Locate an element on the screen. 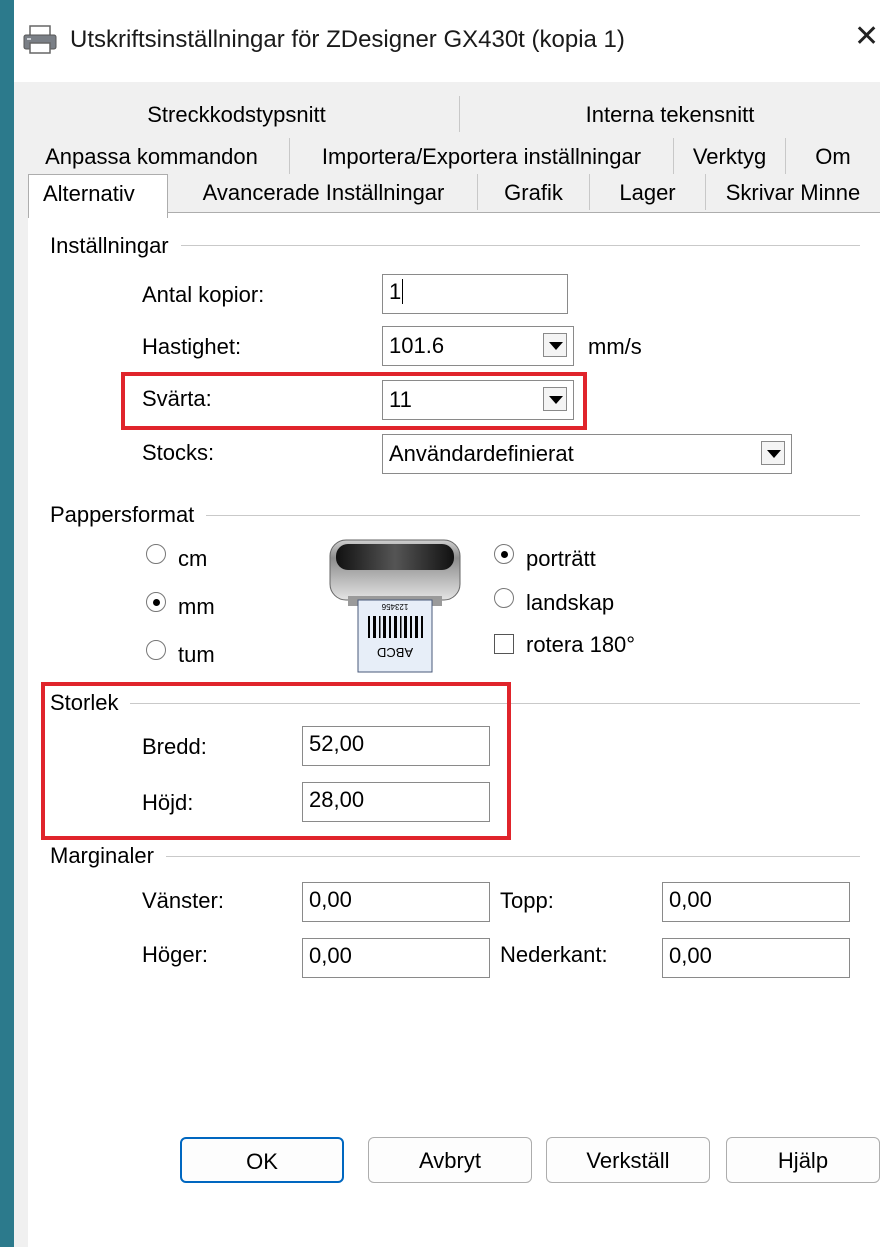 Image resolution: width=880 pixels, height=1247 pixels. tab-row-1: Streckkodstypsnitt Interna tekensnitt is located at coordinates (447, 114).